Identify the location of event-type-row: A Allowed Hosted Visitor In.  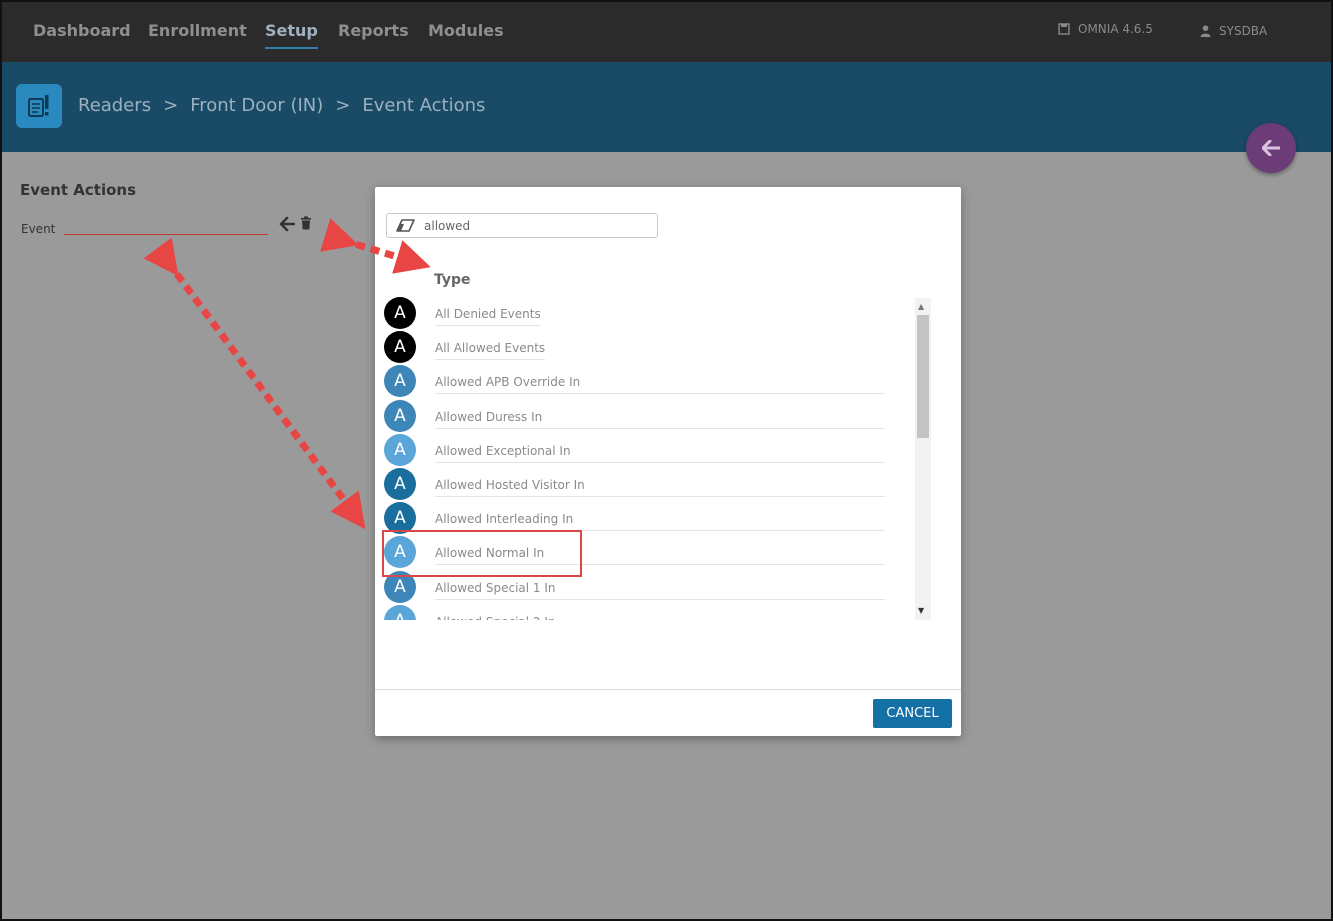
(635, 485).